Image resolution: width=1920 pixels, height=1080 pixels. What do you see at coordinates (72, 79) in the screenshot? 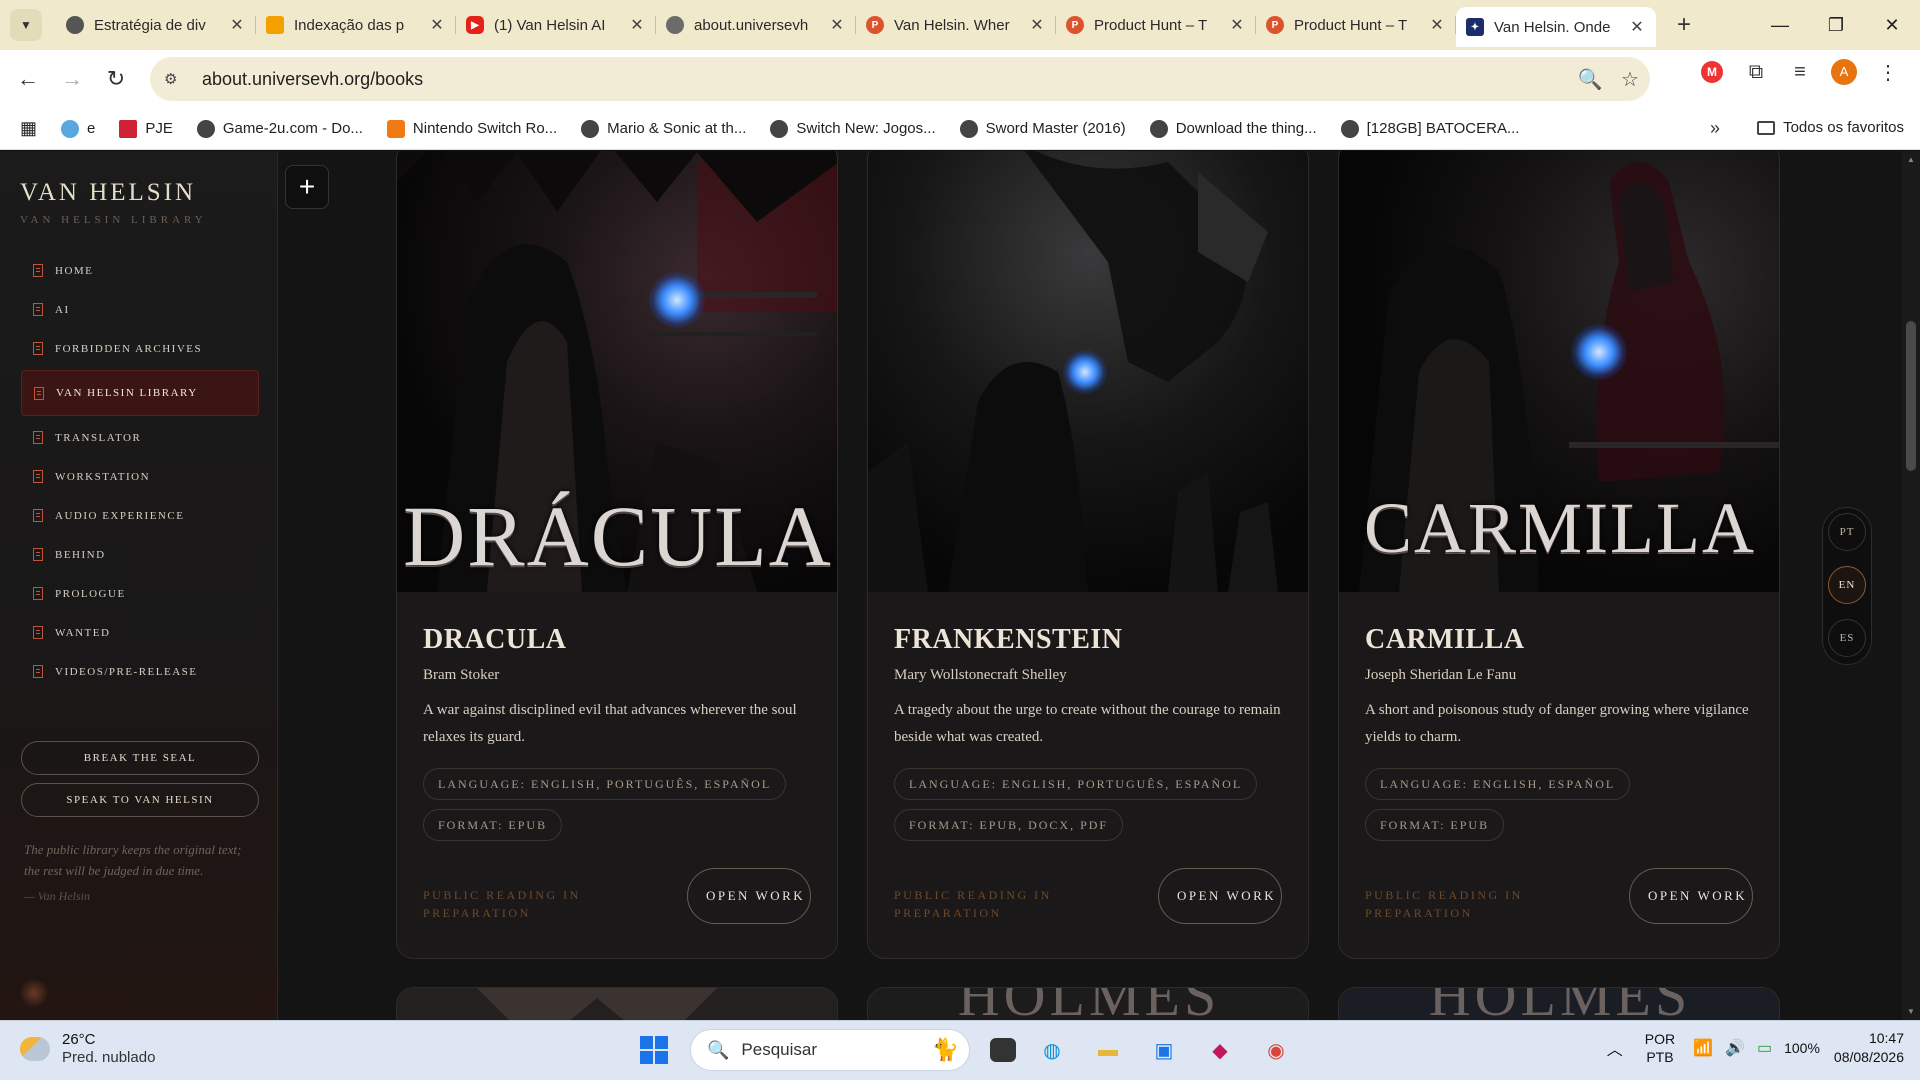
I see `forward-icon: →` at bounding box center [72, 79].